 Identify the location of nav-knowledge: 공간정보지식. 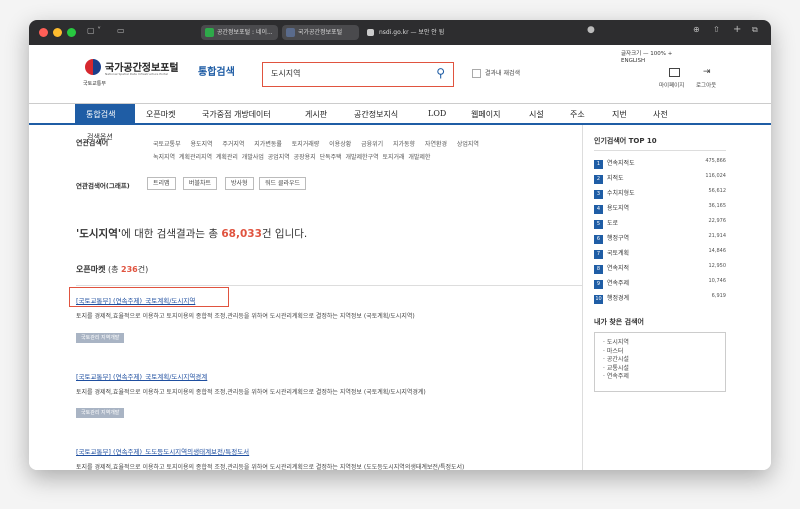
(376, 114).